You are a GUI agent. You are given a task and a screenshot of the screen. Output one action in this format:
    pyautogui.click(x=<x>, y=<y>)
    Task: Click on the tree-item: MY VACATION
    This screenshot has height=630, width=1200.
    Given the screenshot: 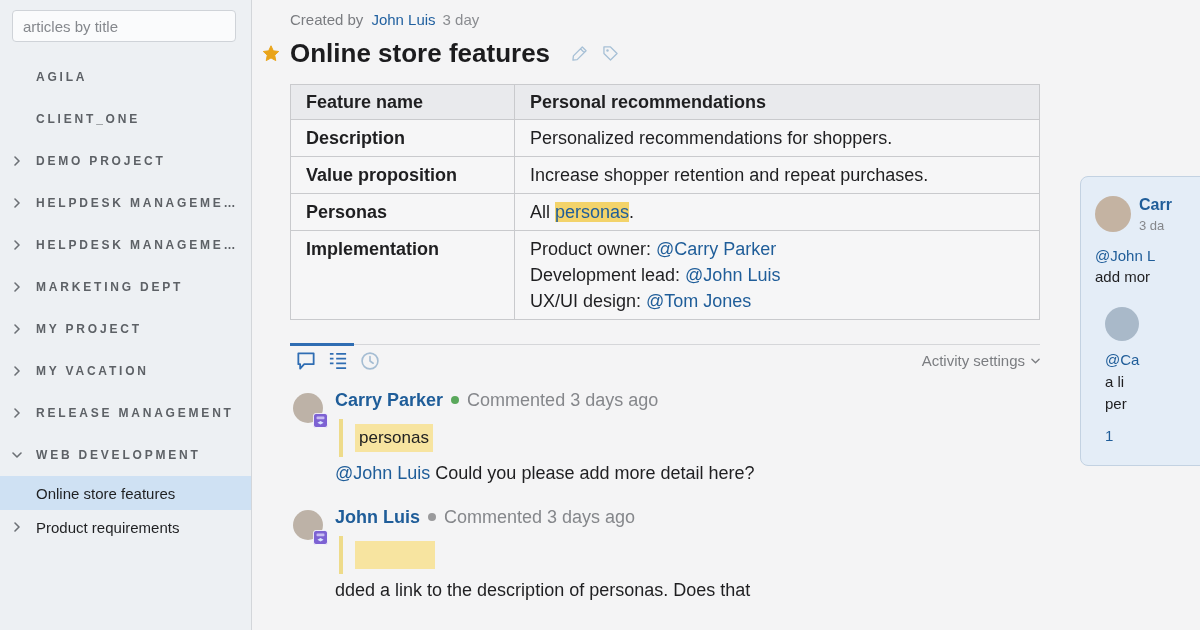 What is the action you would take?
    pyautogui.click(x=125, y=371)
    